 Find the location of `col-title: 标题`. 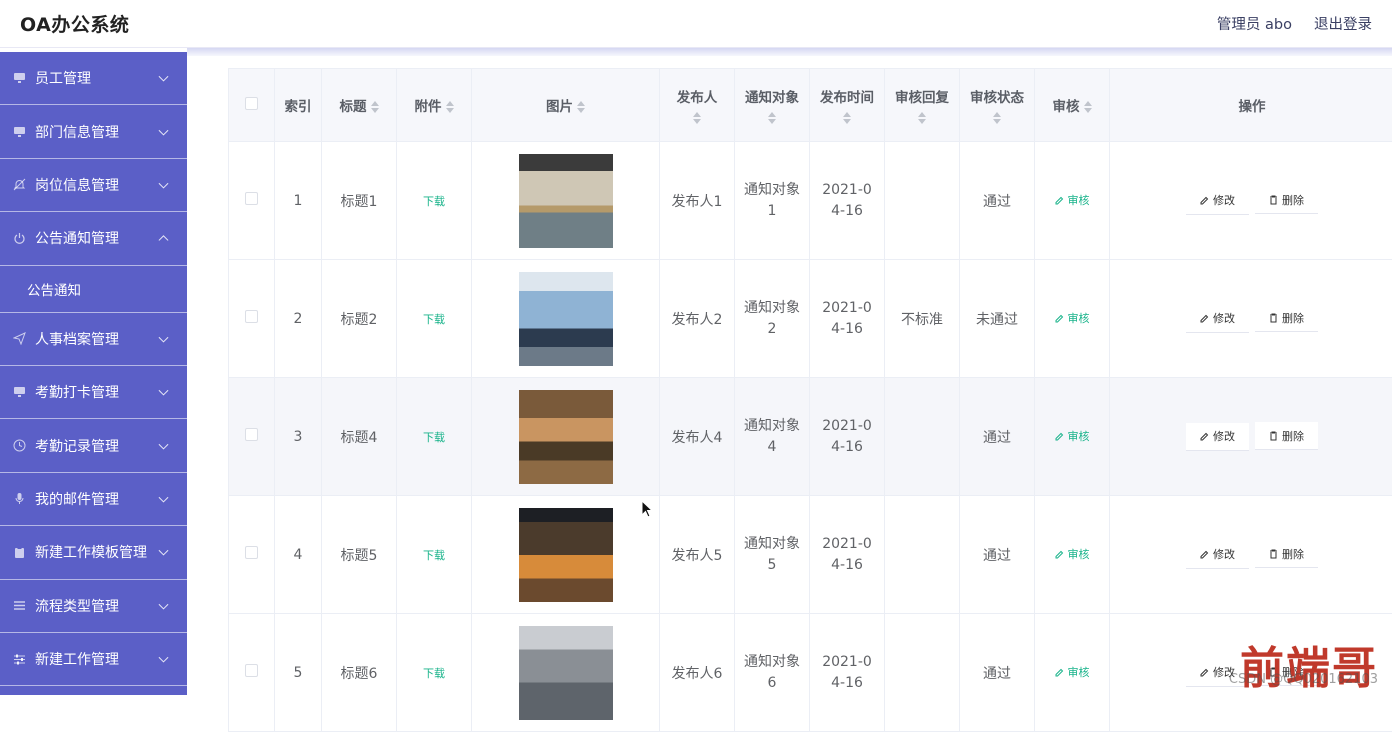

col-title: 标题 is located at coordinates (359, 105).